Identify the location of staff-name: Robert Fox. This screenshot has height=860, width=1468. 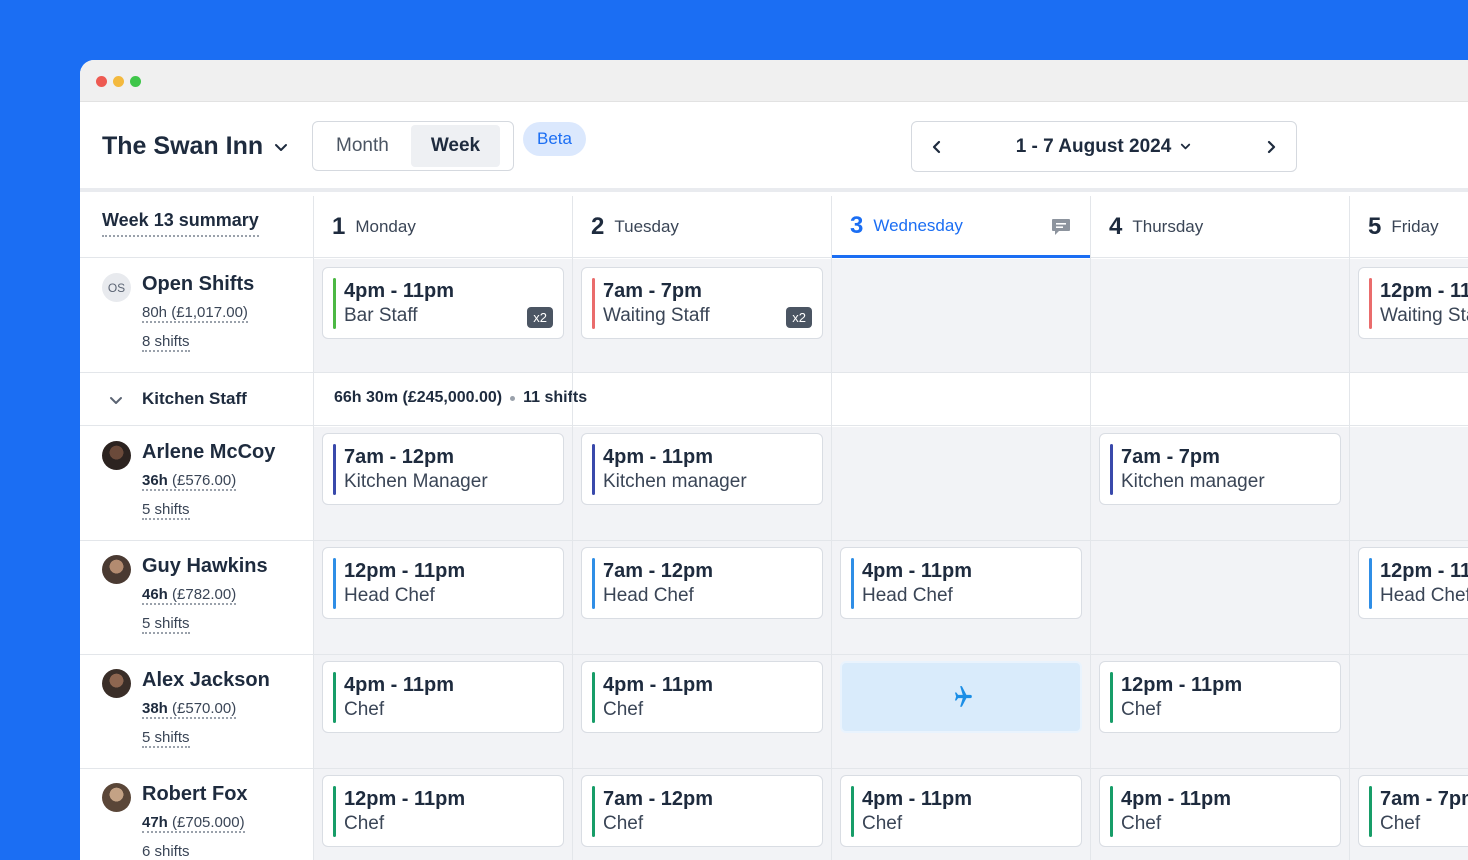
(195, 794).